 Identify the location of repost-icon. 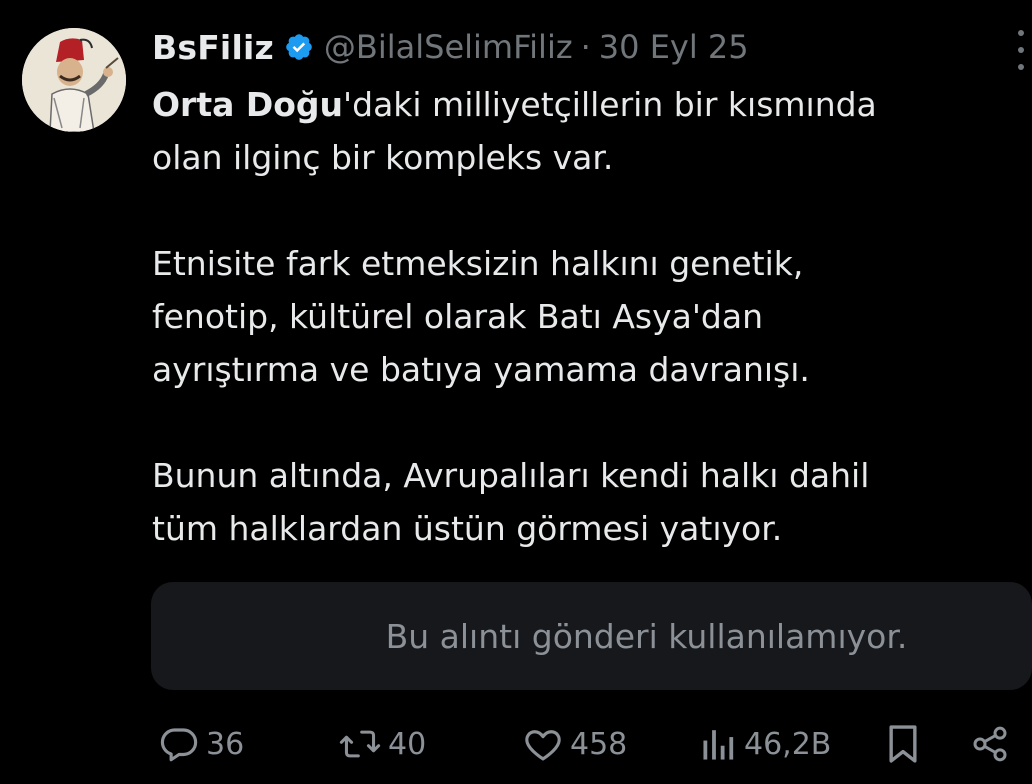
(360, 744).